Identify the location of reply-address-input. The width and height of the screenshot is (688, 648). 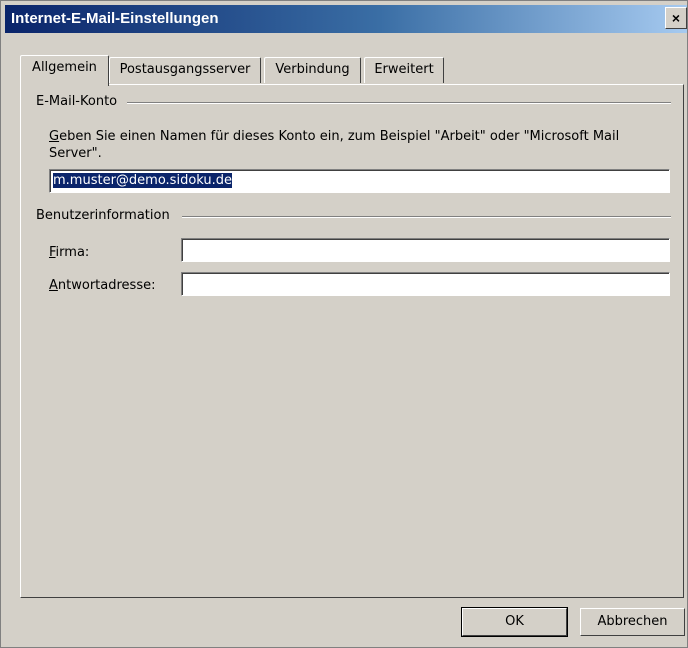
(425, 284).